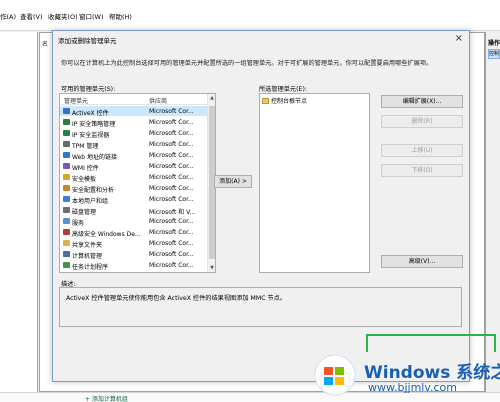 This screenshot has height=402, width=500. What do you see at coordinates (289, 101) in the screenshot?
I see `selected-snapin-label: 控制台根节点` at bounding box center [289, 101].